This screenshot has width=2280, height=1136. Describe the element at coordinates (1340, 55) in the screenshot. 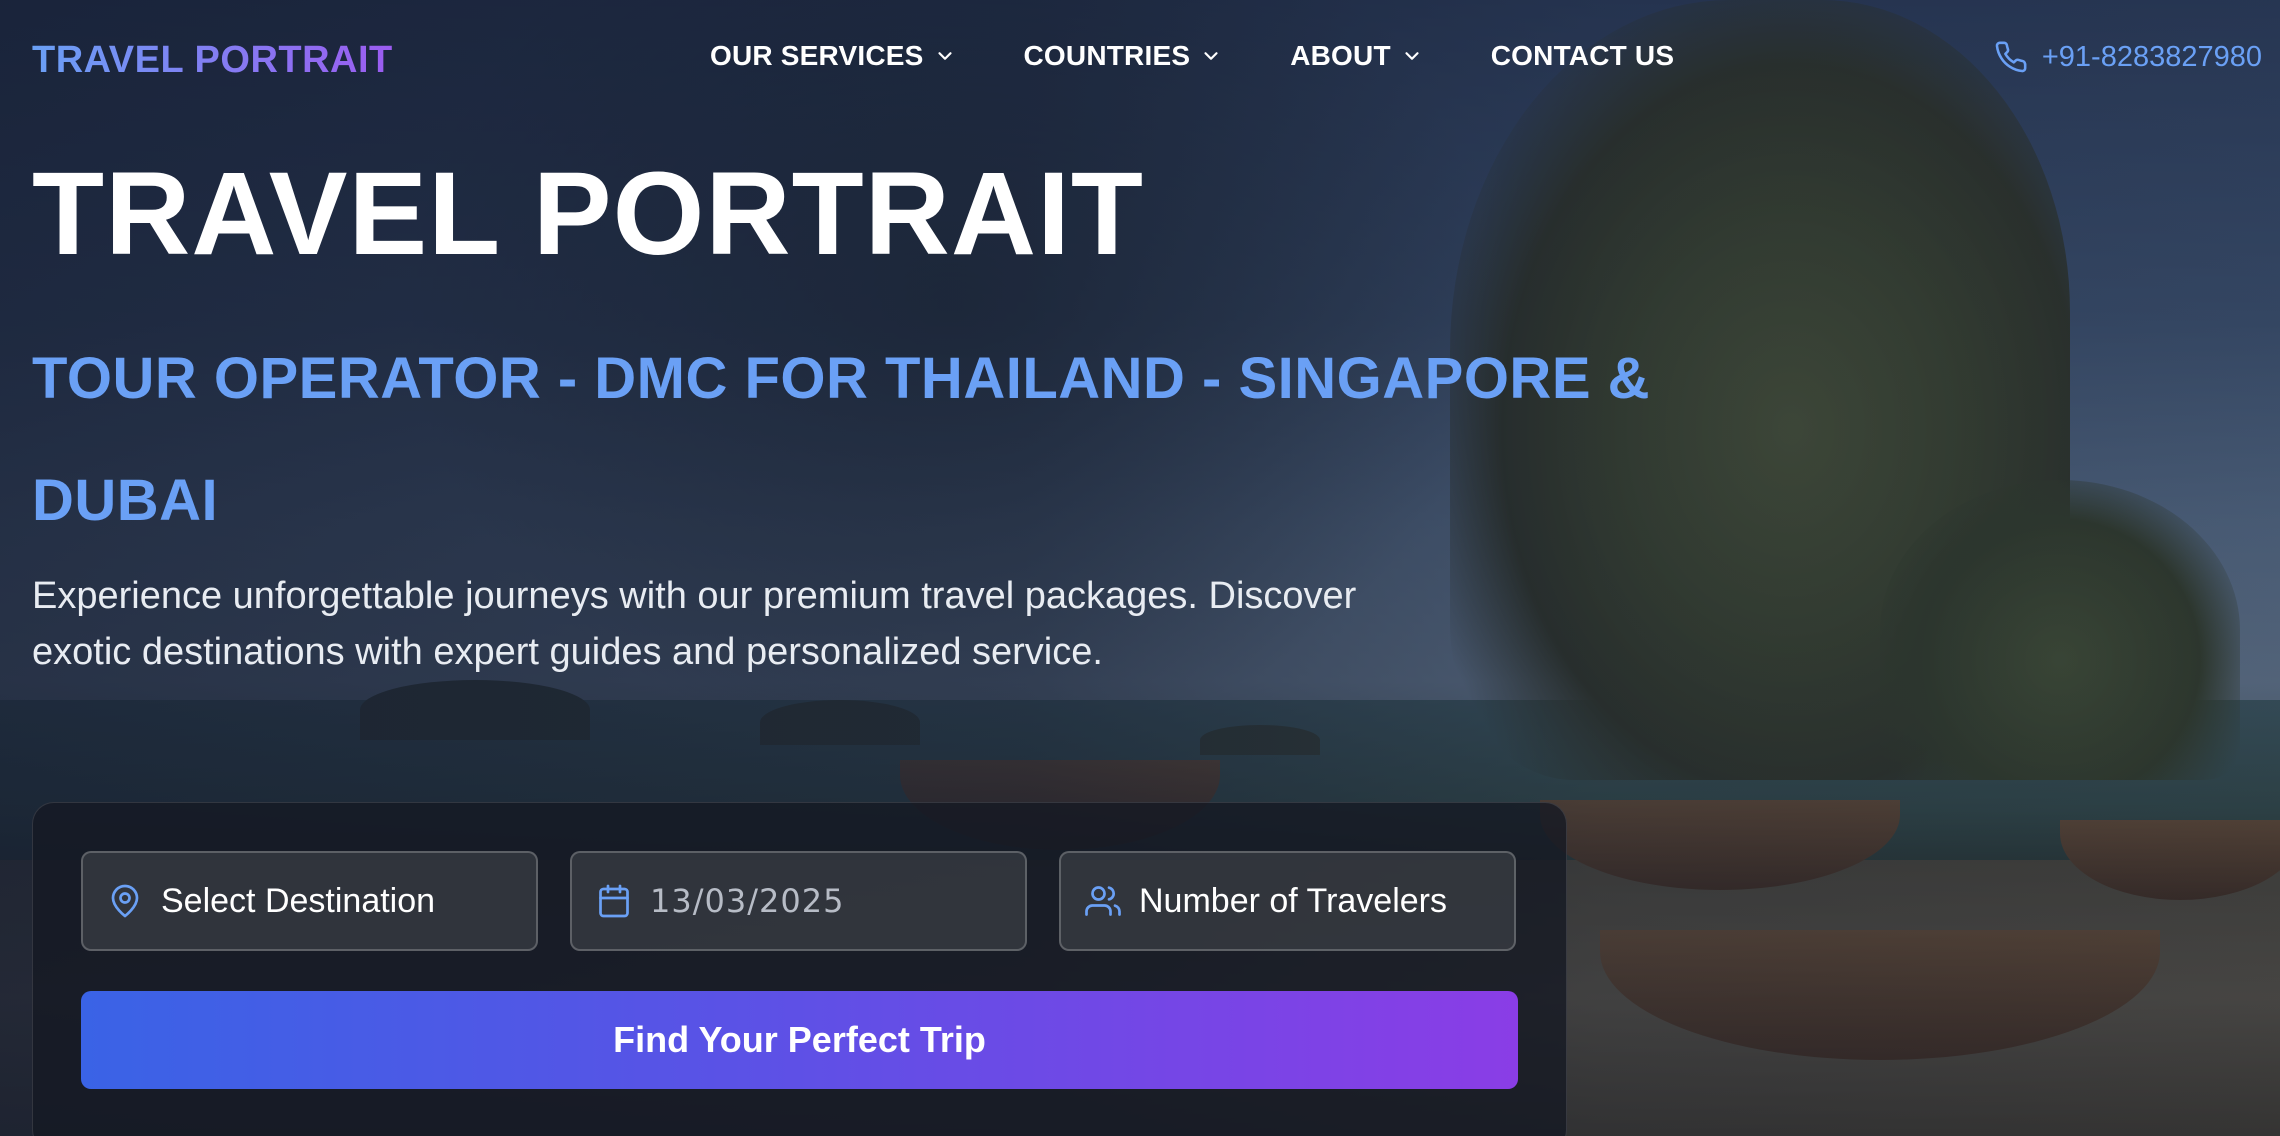

I see `nav-about-label: ABOUT` at that location.